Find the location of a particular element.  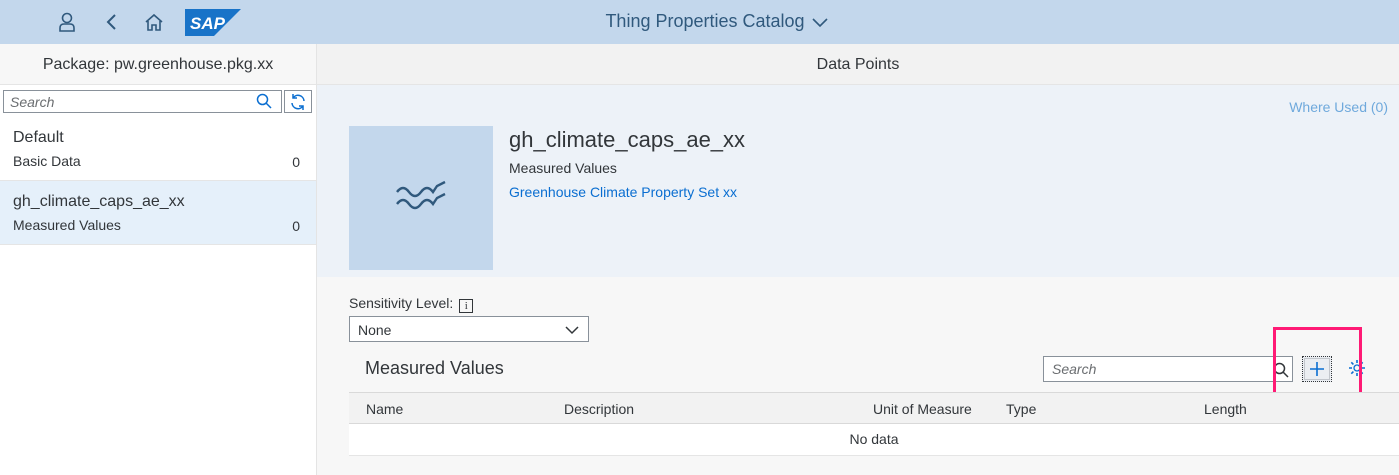

table-search-field is located at coordinates (1168, 369).